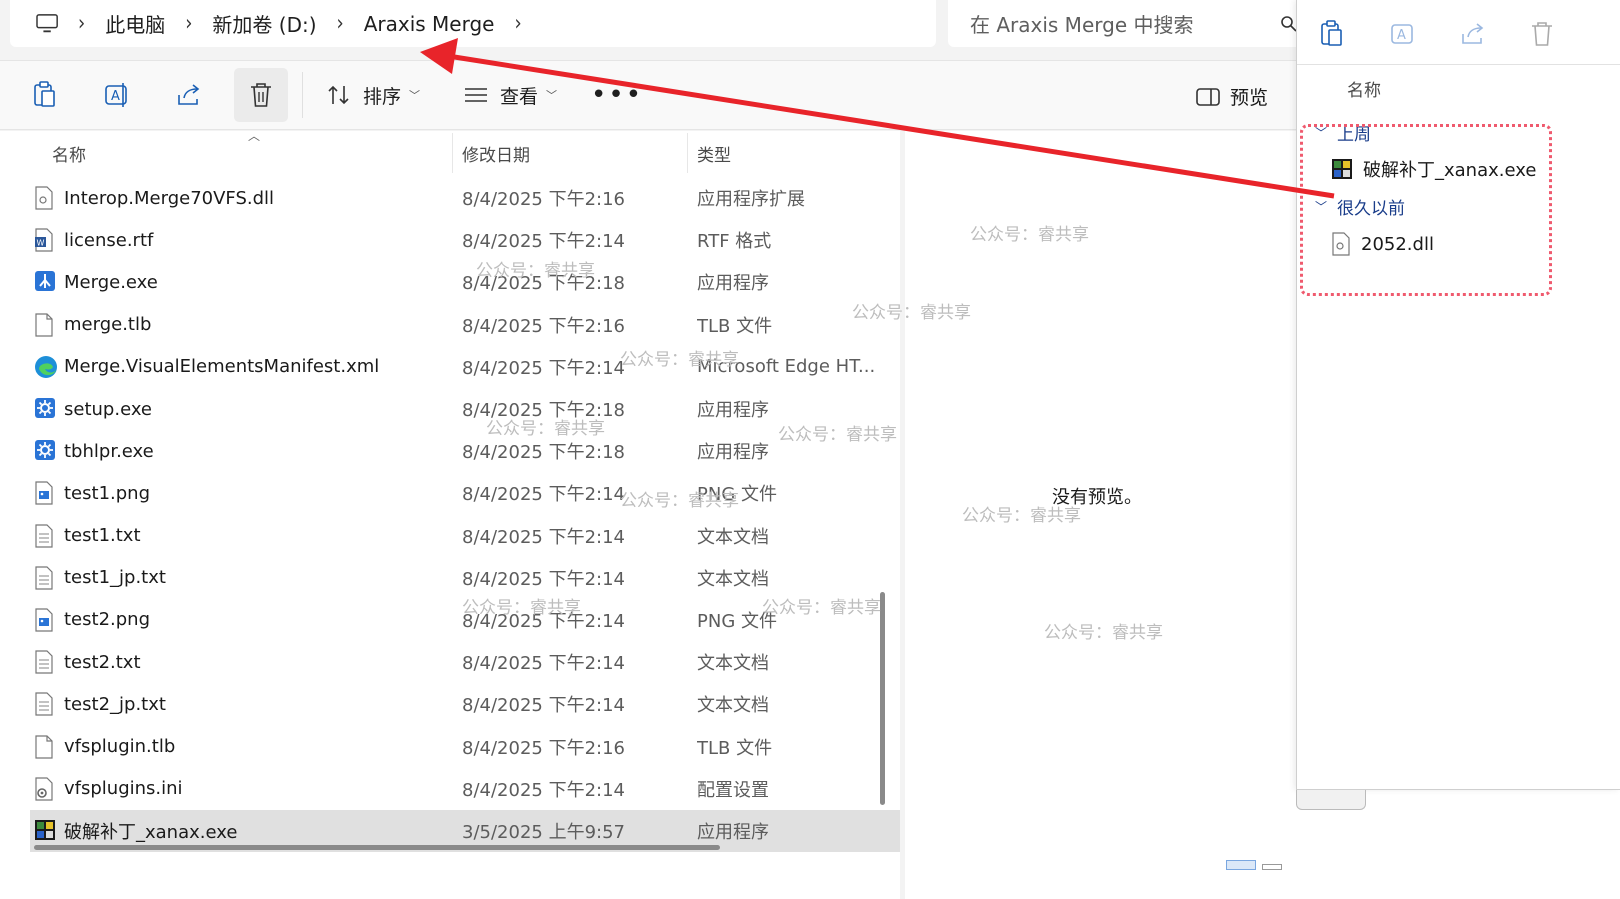 The image size is (1620, 899). I want to click on horizontal-scrollbar, so click(377, 847).